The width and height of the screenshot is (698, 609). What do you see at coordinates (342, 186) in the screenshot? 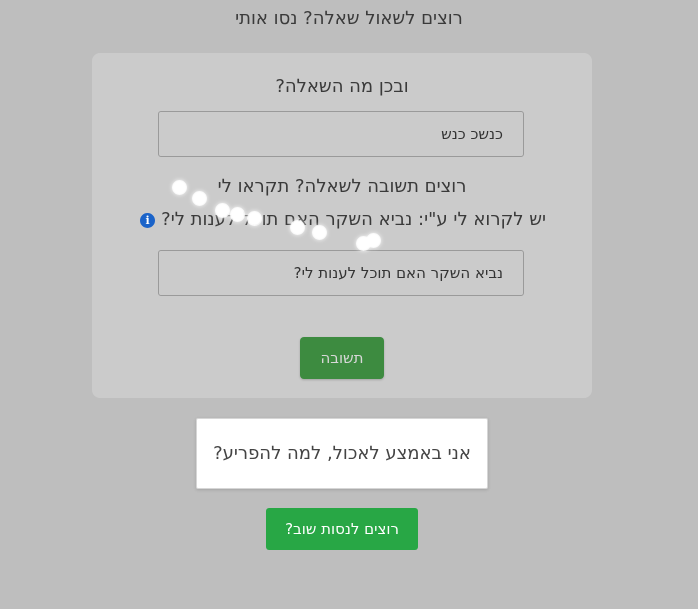
I see `hint-text: רוצים תשובה לשאלה? תקראו לי` at bounding box center [342, 186].